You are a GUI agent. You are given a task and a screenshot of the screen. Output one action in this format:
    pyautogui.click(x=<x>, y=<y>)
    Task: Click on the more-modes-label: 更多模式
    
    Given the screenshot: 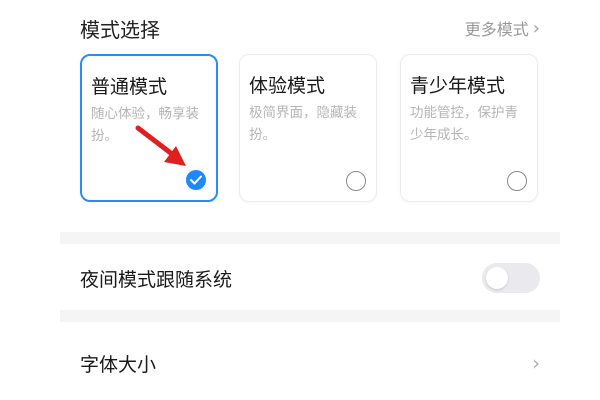 What is the action you would take?
    pyautogui.click(x=496, y=29)
    